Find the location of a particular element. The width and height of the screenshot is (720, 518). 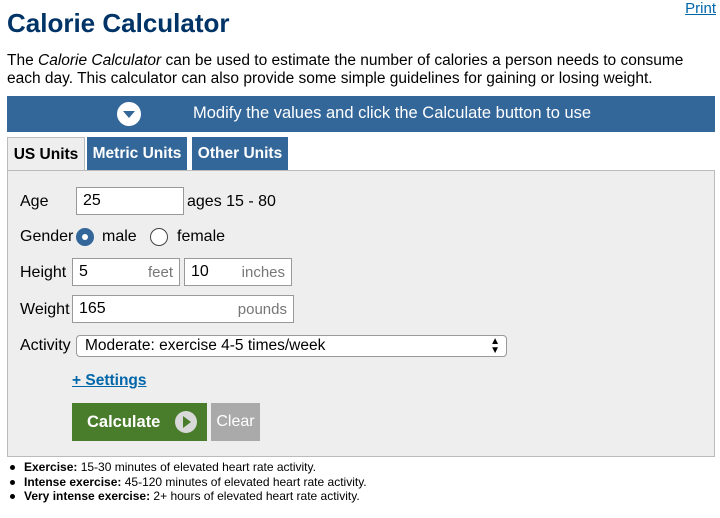

page-title: Calorie Calculator is located at coordinates (118, 23).